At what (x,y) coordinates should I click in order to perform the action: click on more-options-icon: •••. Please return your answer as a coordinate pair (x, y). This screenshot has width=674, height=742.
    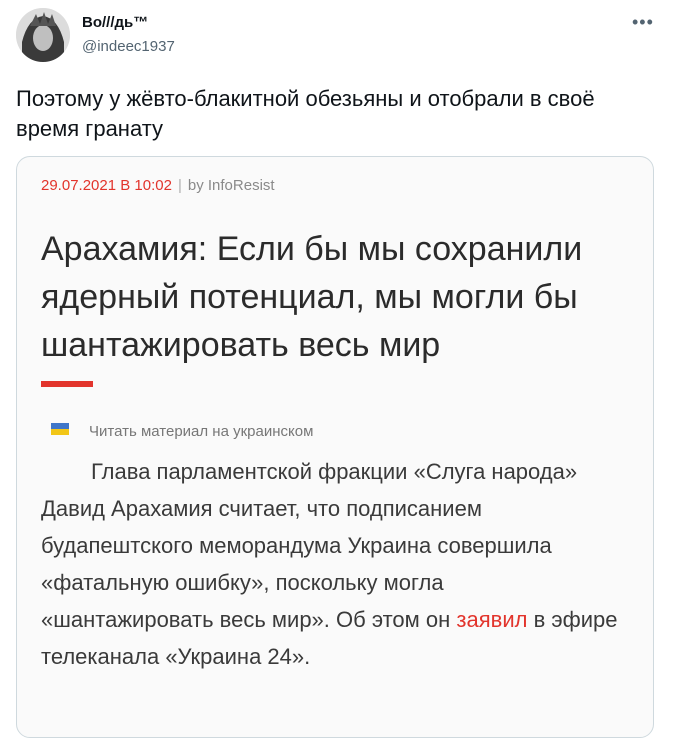
    Looking at the image, I should click on (643, 22).